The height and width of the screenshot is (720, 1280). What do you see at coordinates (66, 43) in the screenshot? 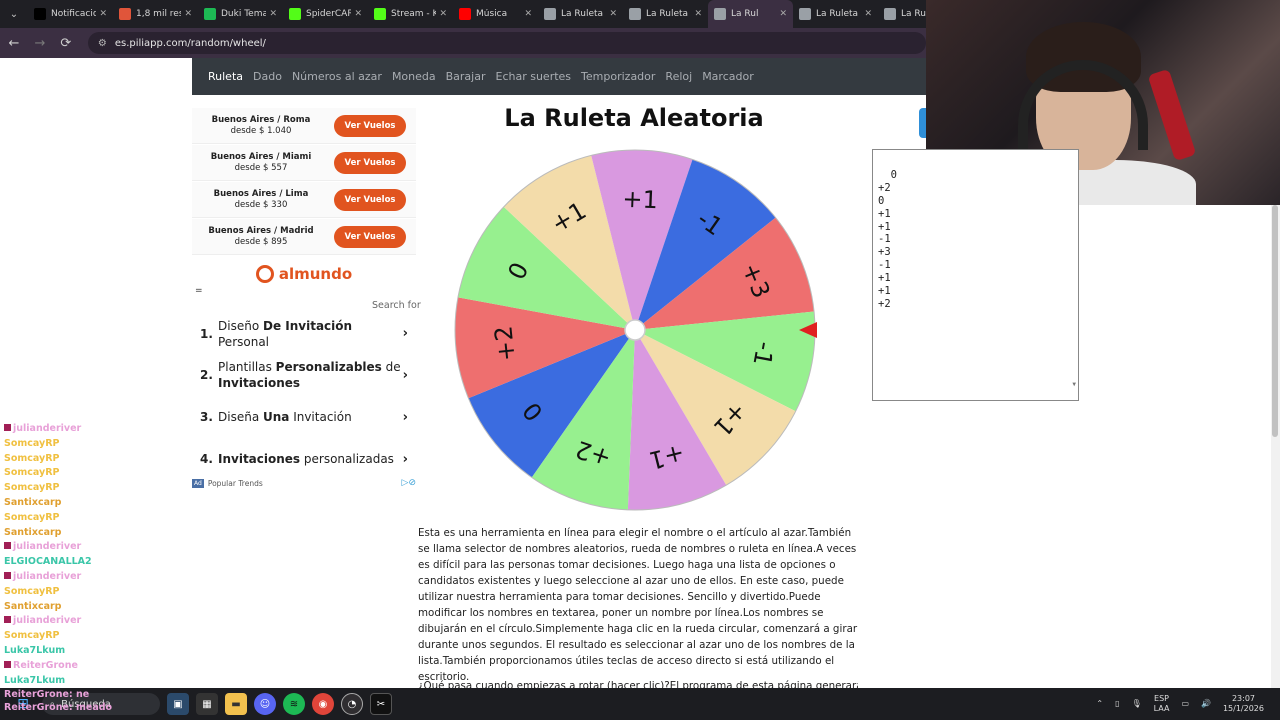
I see `reload-icon: ⟳` at bounding box center [66, 43].